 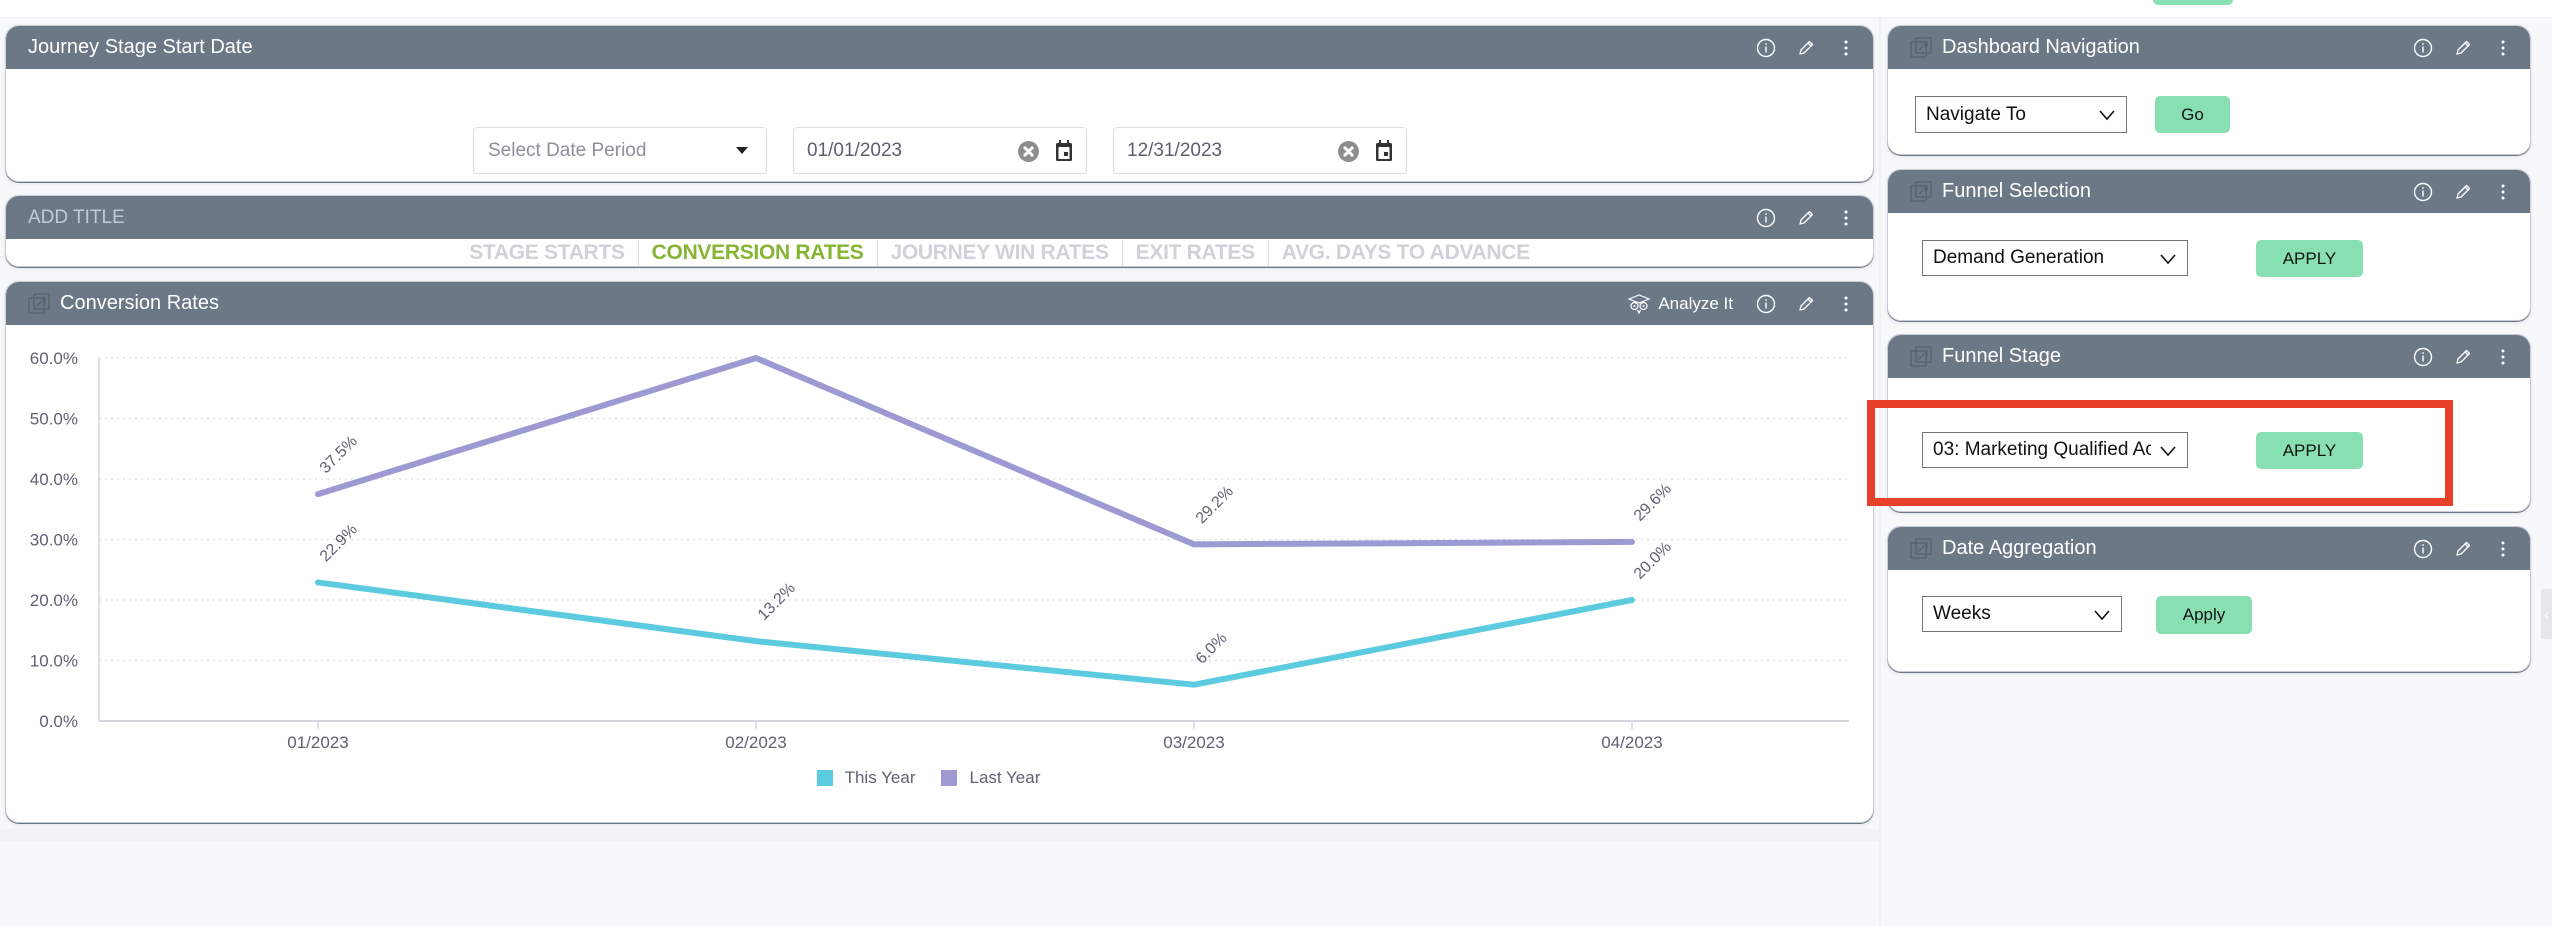 What do you see at coordinates (880, 777) in the screenshot?
I see `legend-label: This Year` at bounding box center [880, 777].